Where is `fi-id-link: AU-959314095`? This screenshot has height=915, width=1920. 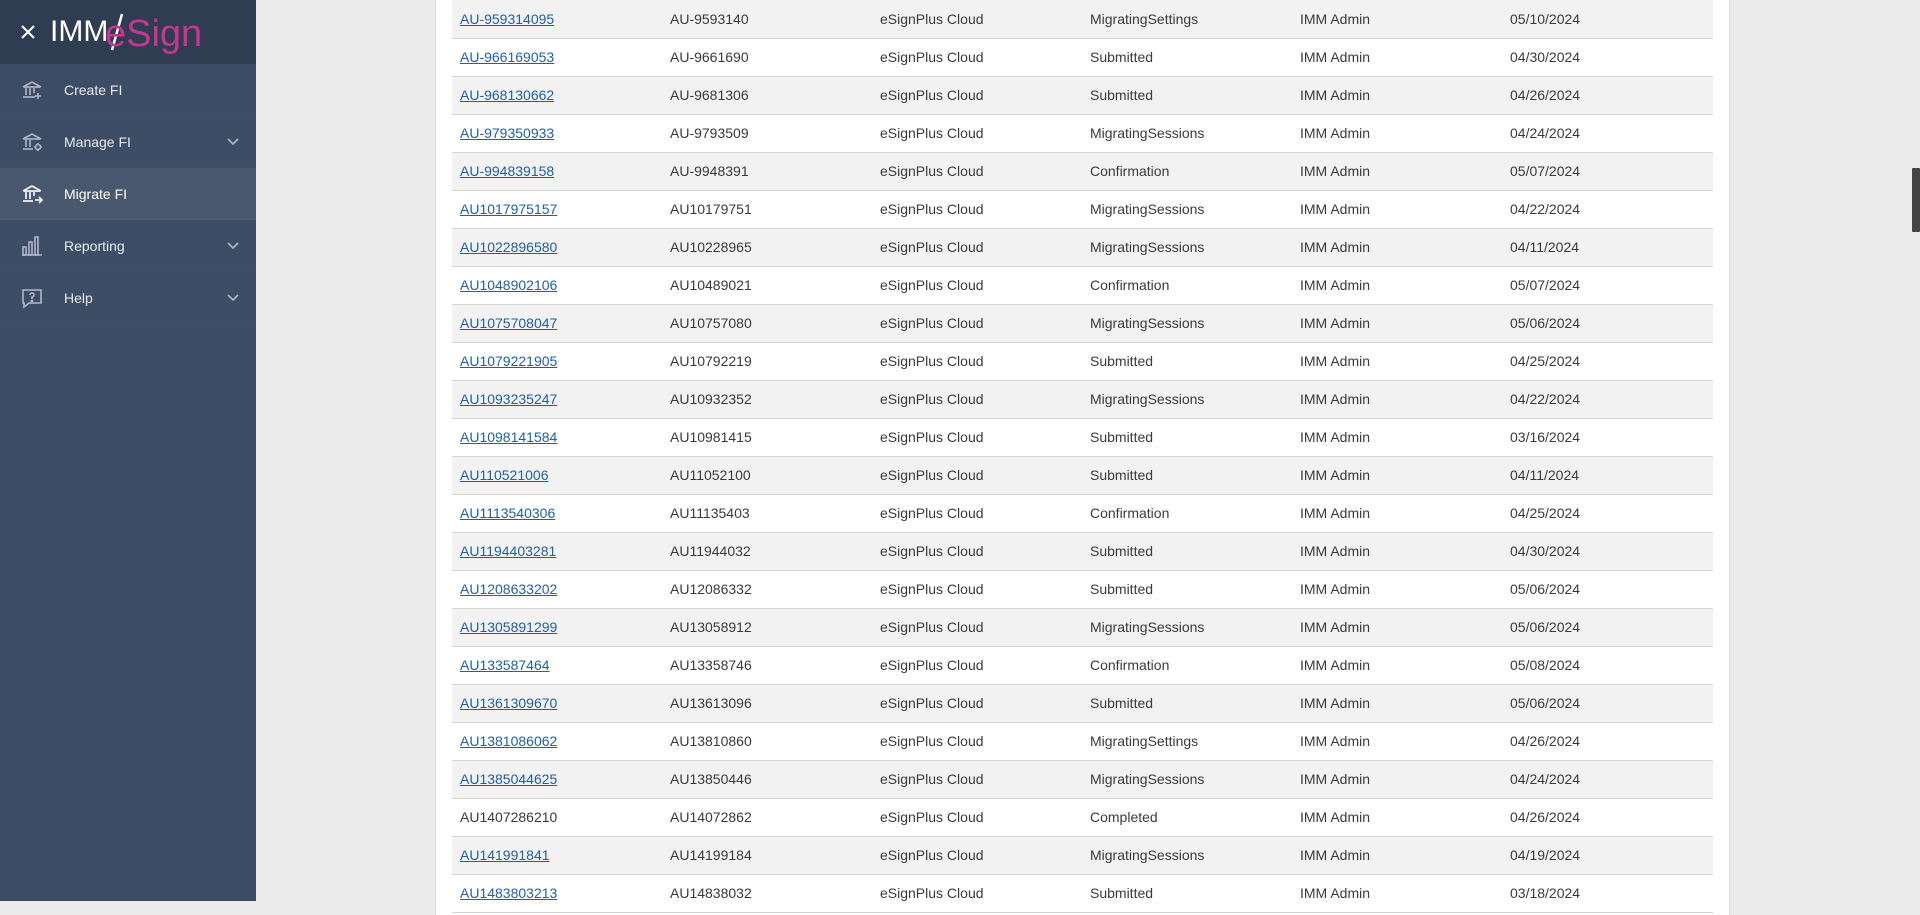 fi-id-link: AU-959314095 is located at coordinates (507, 19).